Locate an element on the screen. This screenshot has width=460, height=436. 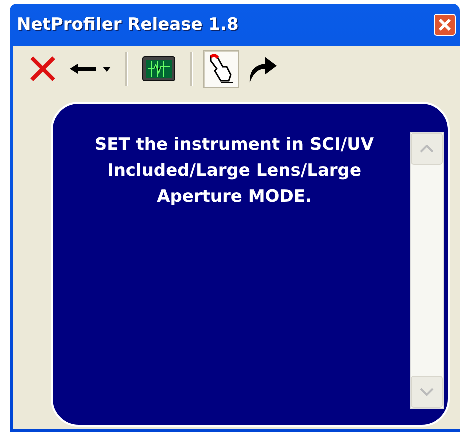
chevron-down-icon is located at coordinates (427, 392).